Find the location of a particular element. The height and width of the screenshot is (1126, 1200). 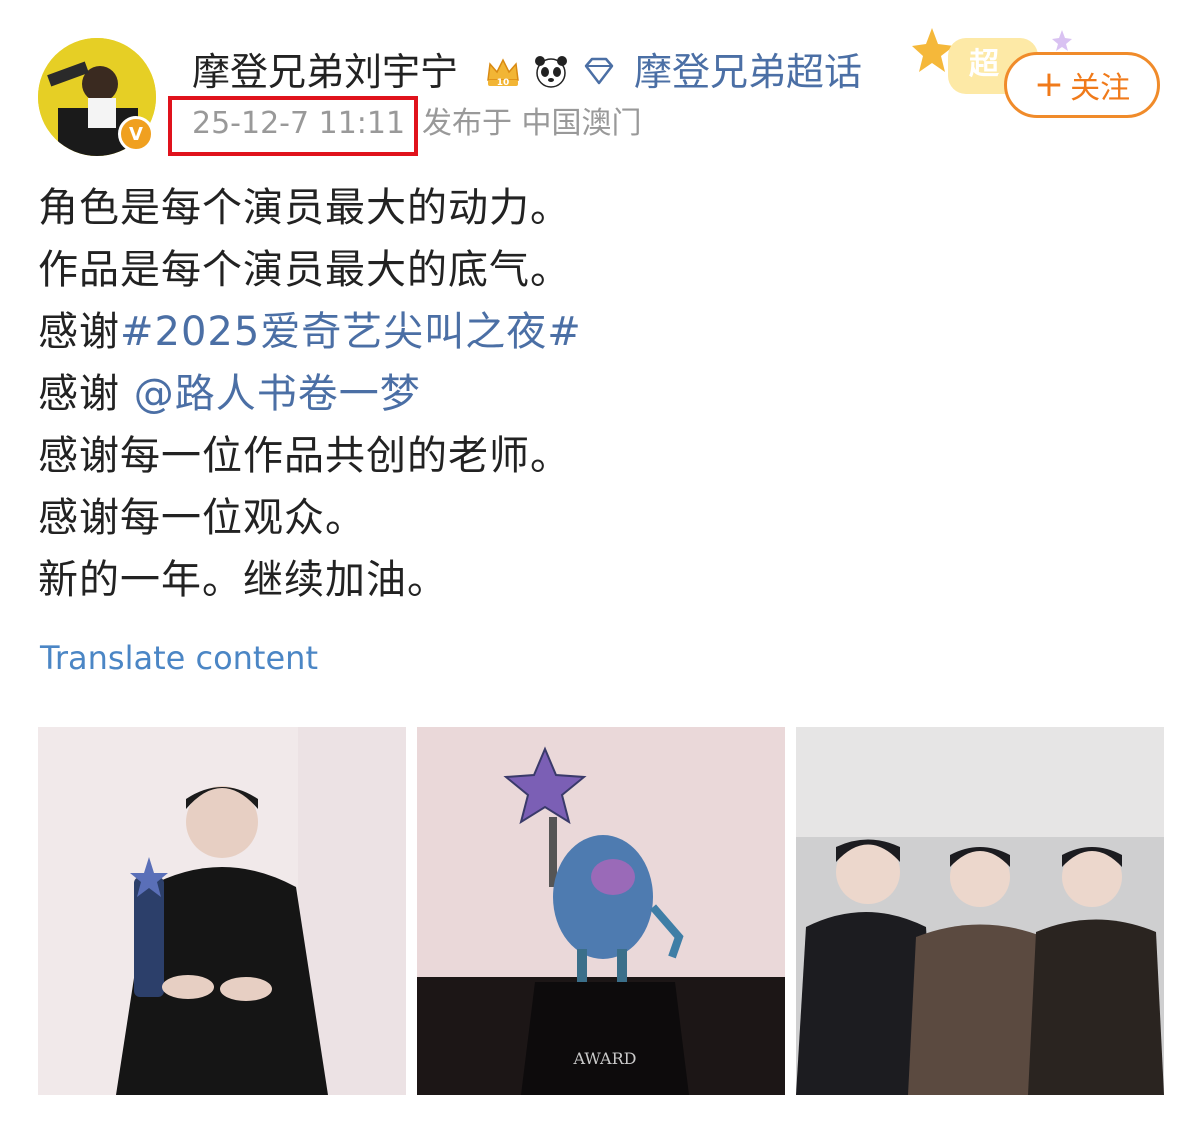

panda-icon is located at coordinates (551, 72).